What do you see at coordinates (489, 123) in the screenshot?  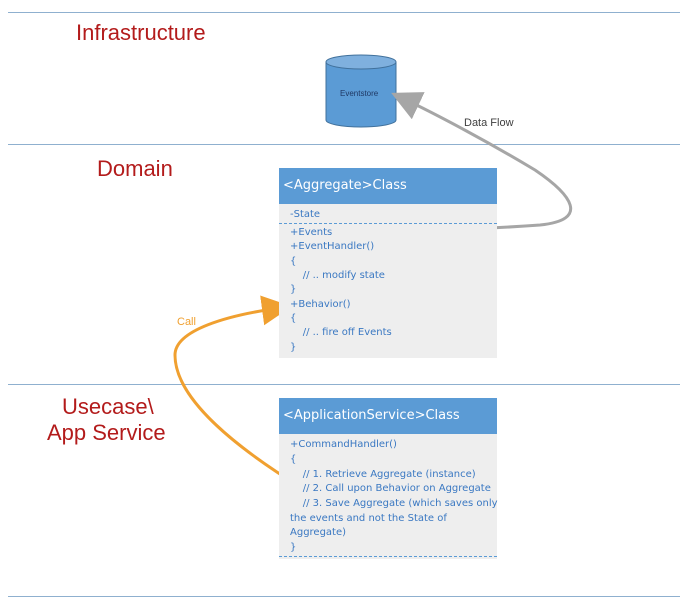 I see `data-flow-label: Data Flow` at bounding box center [489, 123].